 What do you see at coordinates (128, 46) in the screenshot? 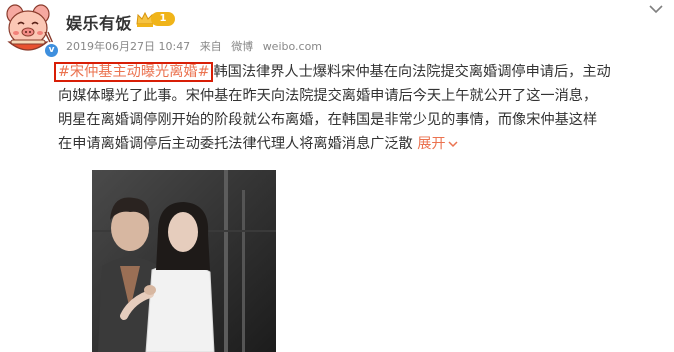
I see `post-timestamp: 2019年06月27日 10:47` at bounding box center [128, 46].